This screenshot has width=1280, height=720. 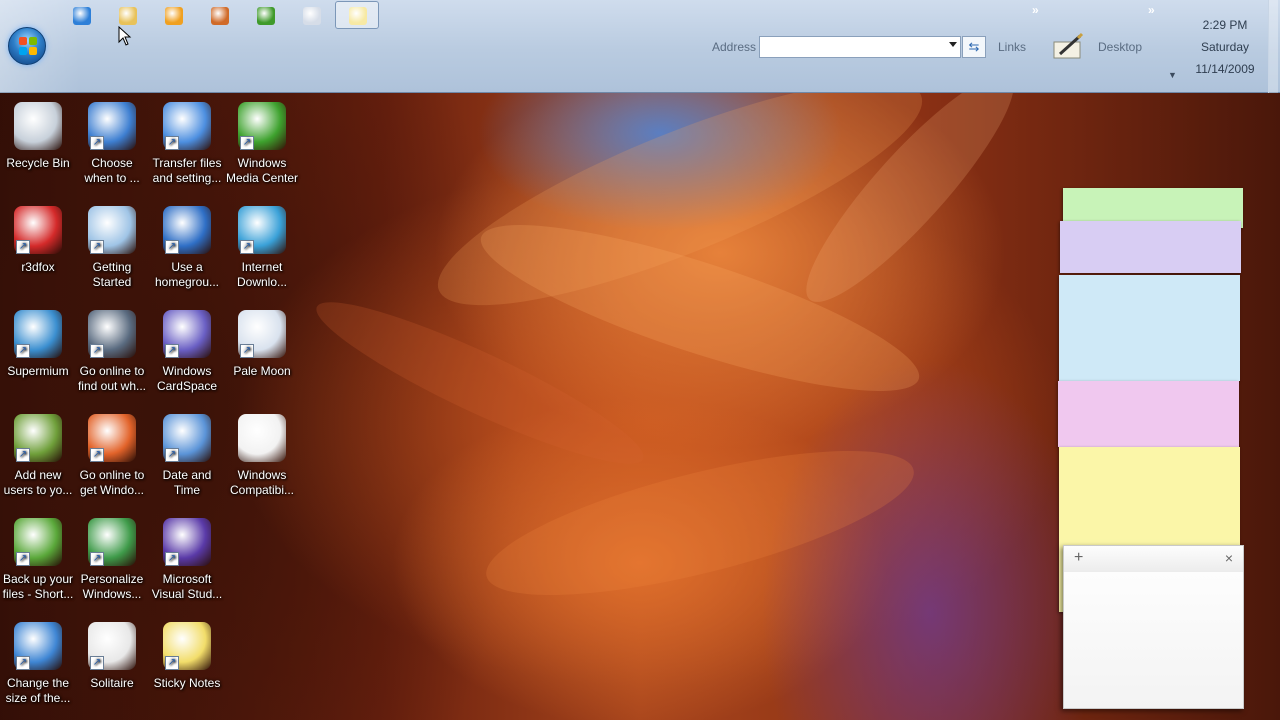 What do you see at coordinates (187, 656) in the screenshot?
I see `desktop-icon: ↗ Sticky Notes` at bounding box center [187, 656].